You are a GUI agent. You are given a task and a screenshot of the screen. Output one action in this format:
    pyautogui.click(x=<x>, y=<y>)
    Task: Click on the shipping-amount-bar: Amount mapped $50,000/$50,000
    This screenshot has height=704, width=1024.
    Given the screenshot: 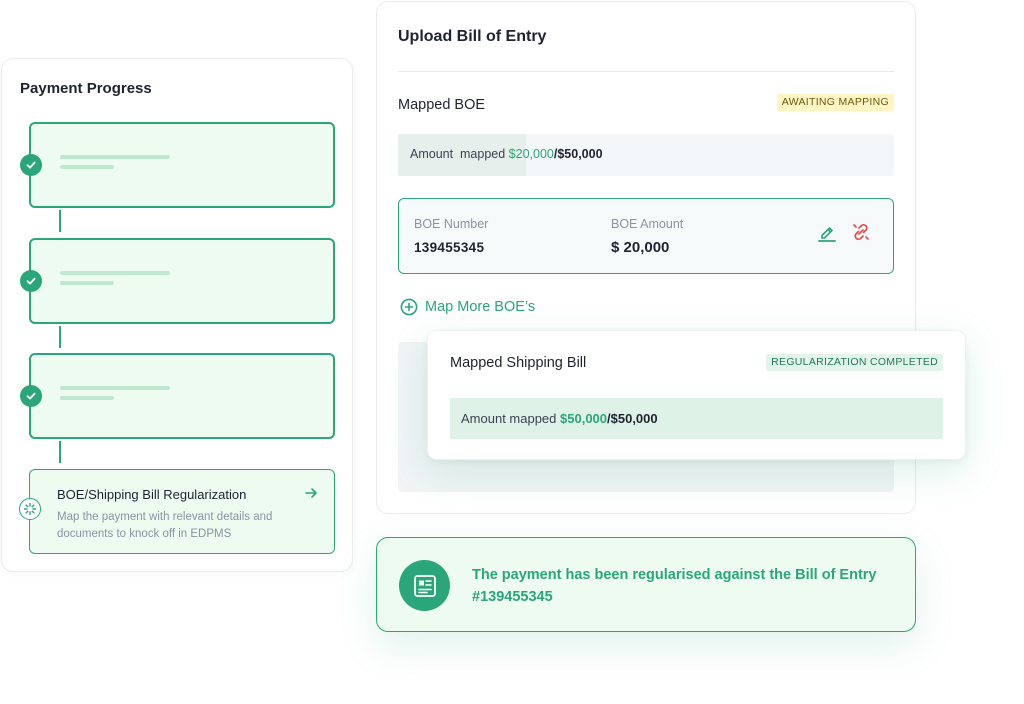 What is the action you would take?
    pyautogui.click(x=696, y=418)
    